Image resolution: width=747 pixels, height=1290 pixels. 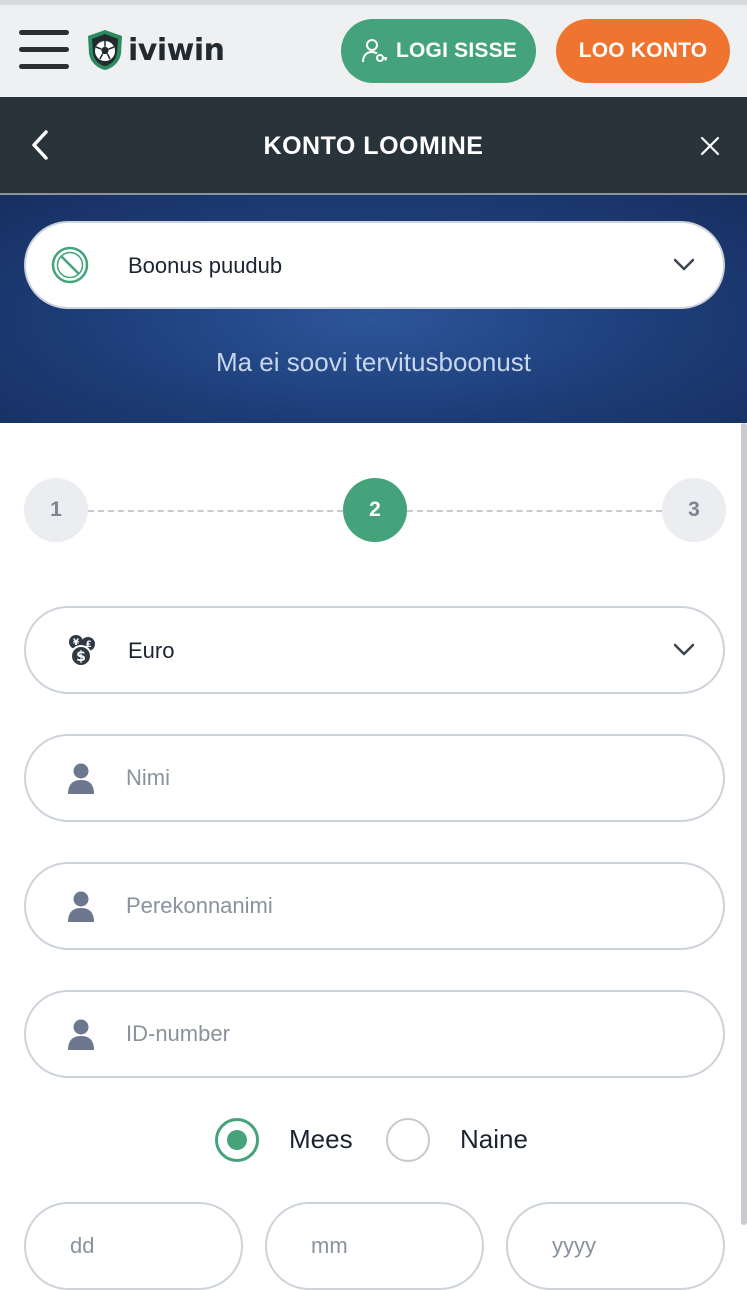 What do you see at coordinates (237, 1140) in the screenshot?
I see `gender-male-radio` at bounding box center [237, 1140].